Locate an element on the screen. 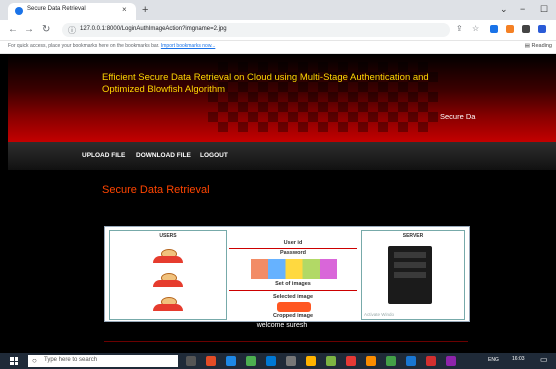 The height and width of the screenshot is (369, 556). minimize-button: − is located at coordinates (522, 9).